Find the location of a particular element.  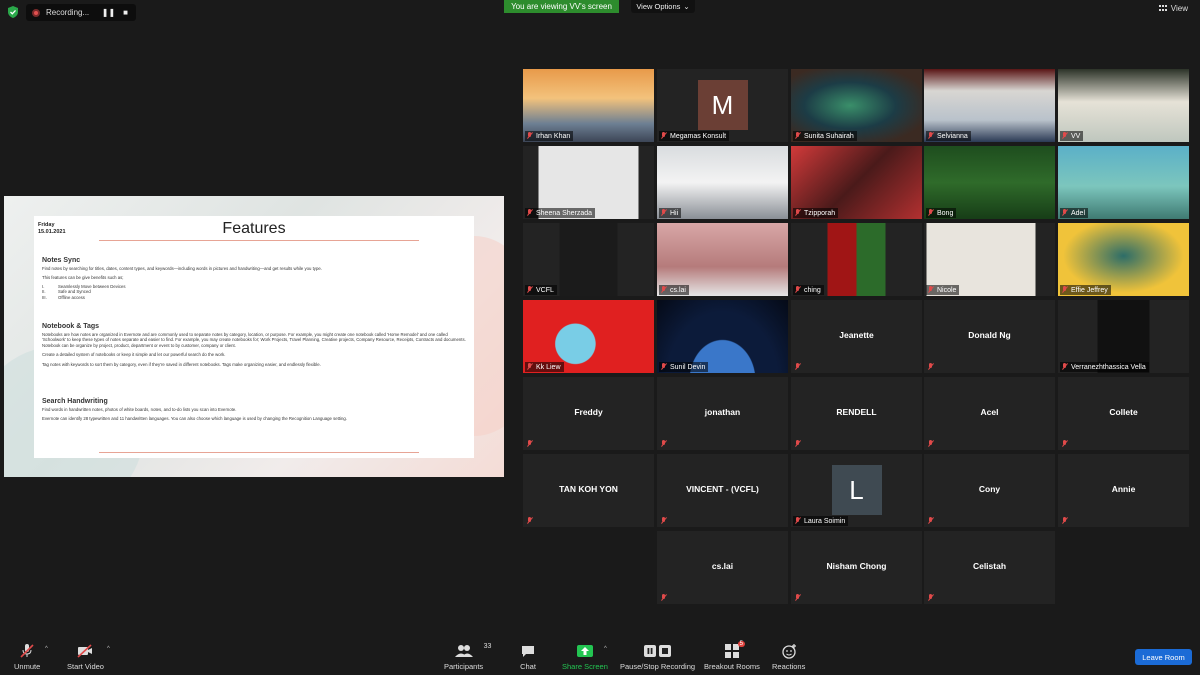

breakout-rooms-label: Breakout Rooms is located at coordinates (732, 666).